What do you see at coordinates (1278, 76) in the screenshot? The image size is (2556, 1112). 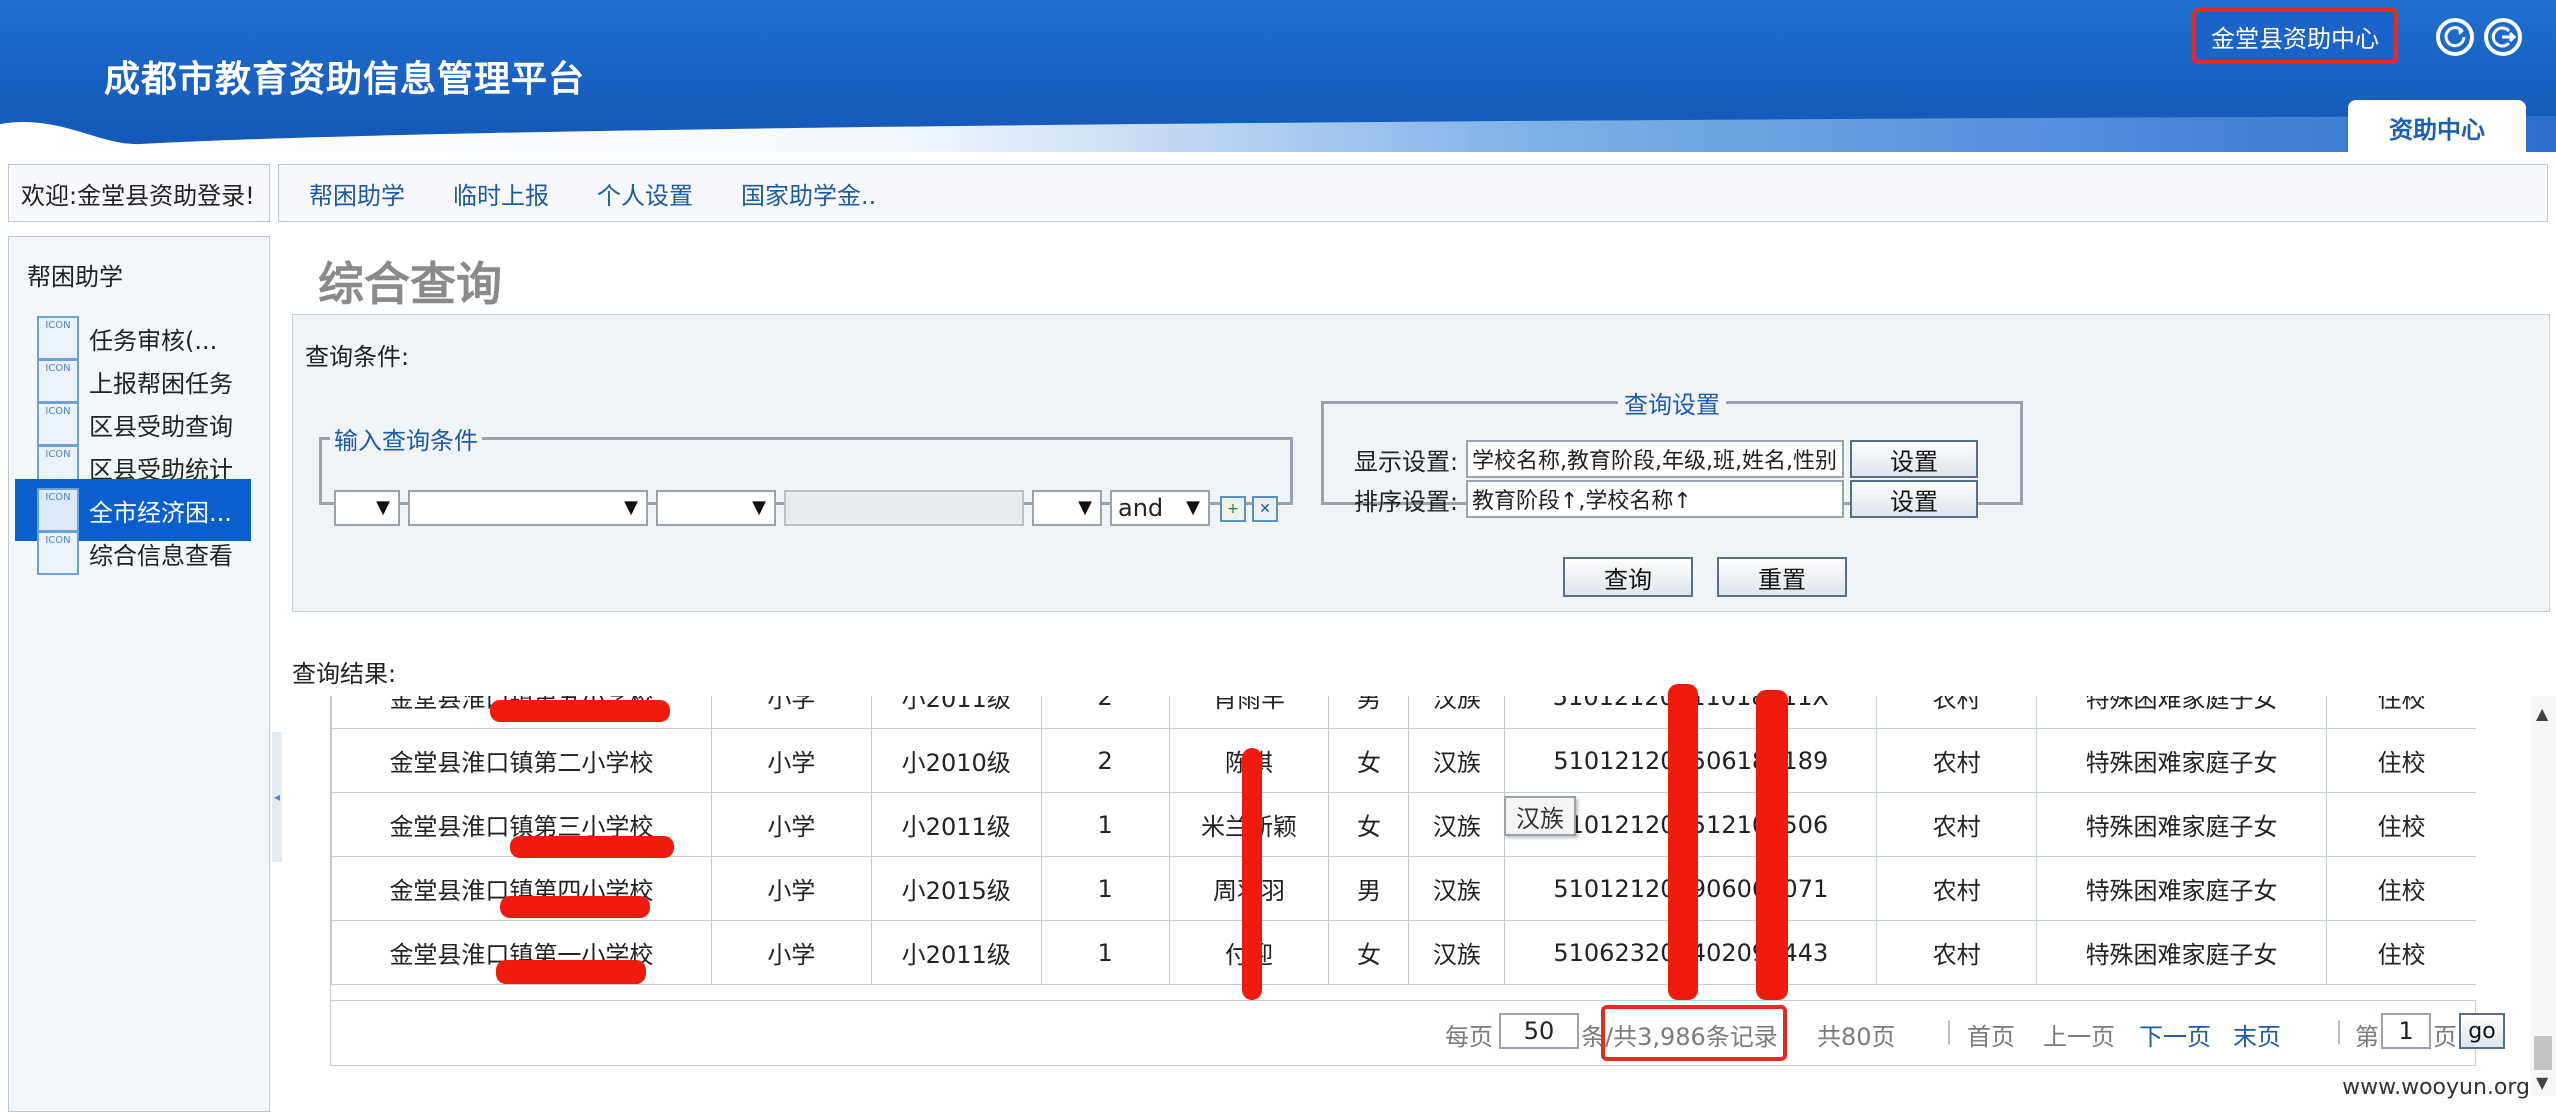 I see `header-banner: 成都市教育资助信息管理平台 金堂县资助中心 资助中心` at bounding box center [1278, 76].